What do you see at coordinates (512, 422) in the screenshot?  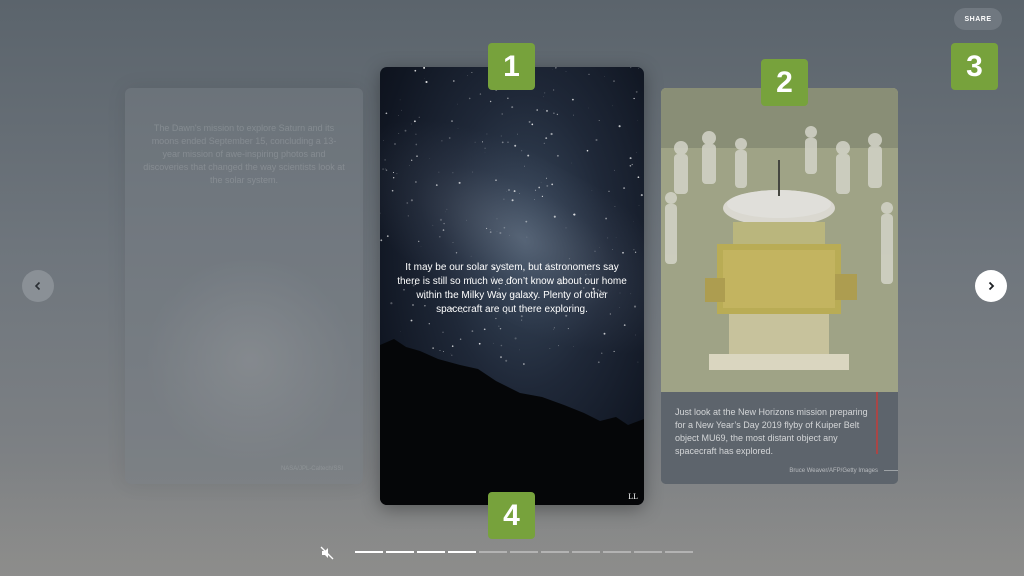 I see `mountain-silhouette` at bounding box center [512, 422].